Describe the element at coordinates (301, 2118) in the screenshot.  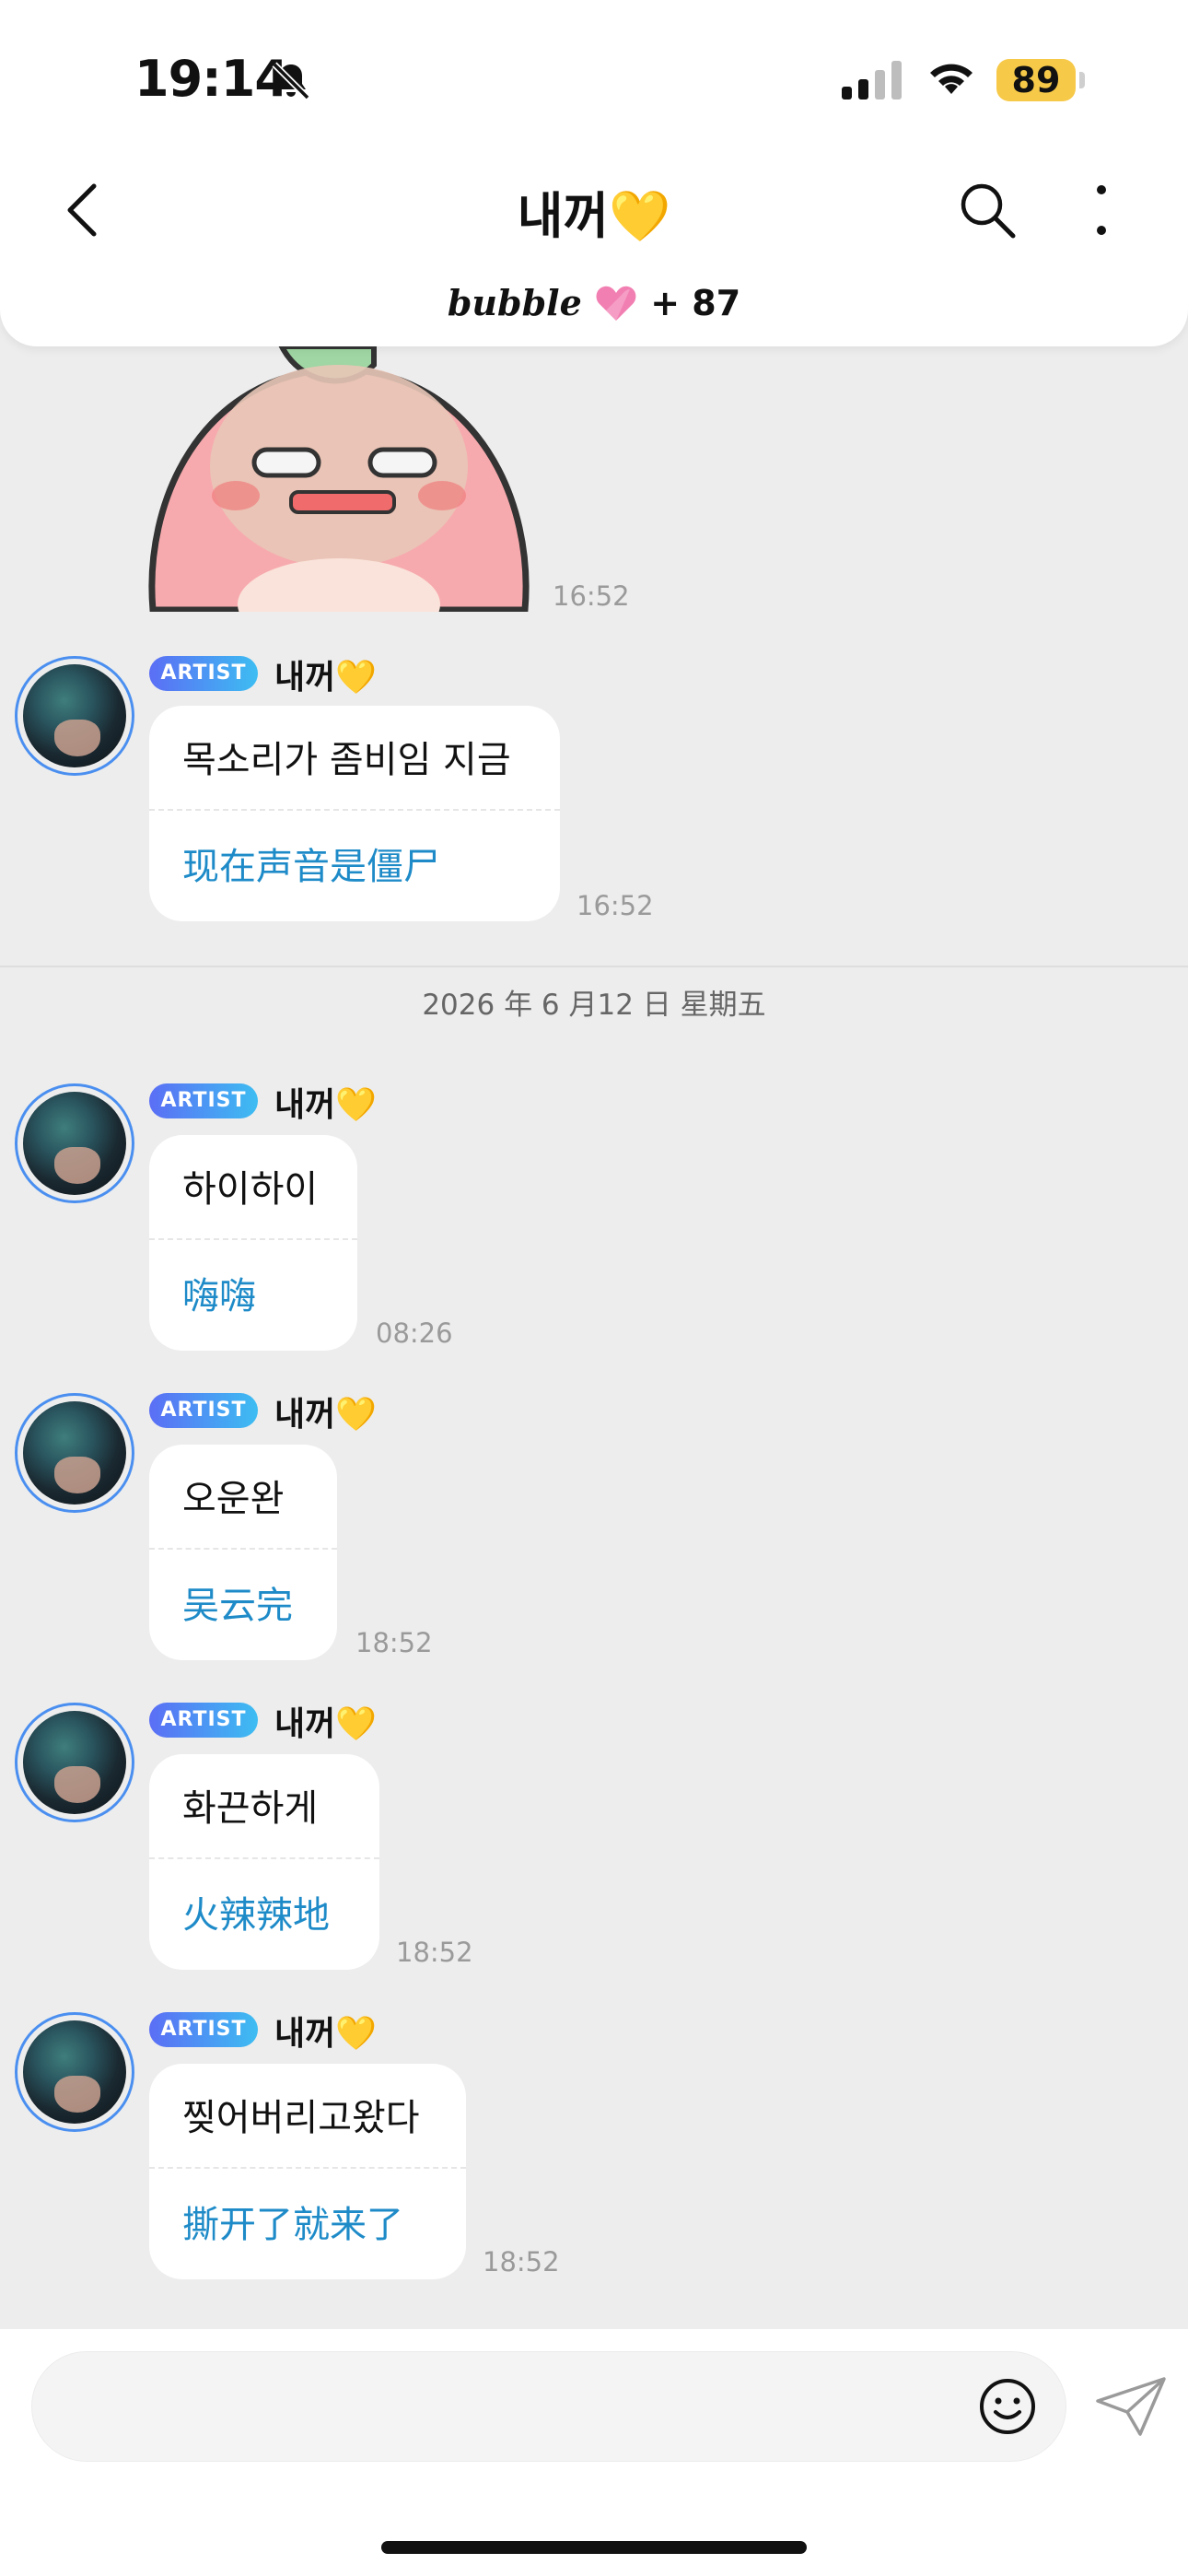
I see `message-text: 찢어버리고왔다` at that location.